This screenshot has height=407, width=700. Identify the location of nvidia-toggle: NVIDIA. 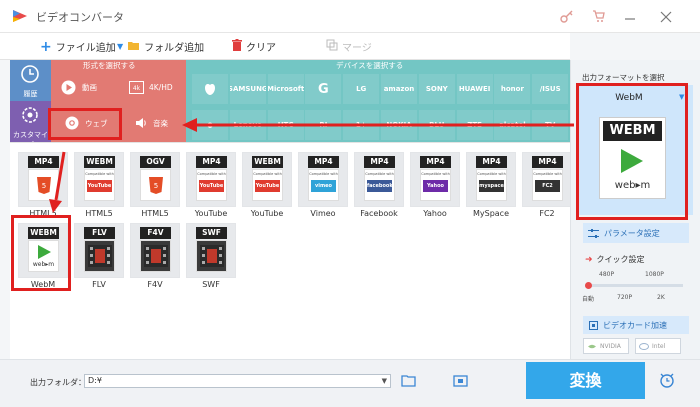
(606, 346).